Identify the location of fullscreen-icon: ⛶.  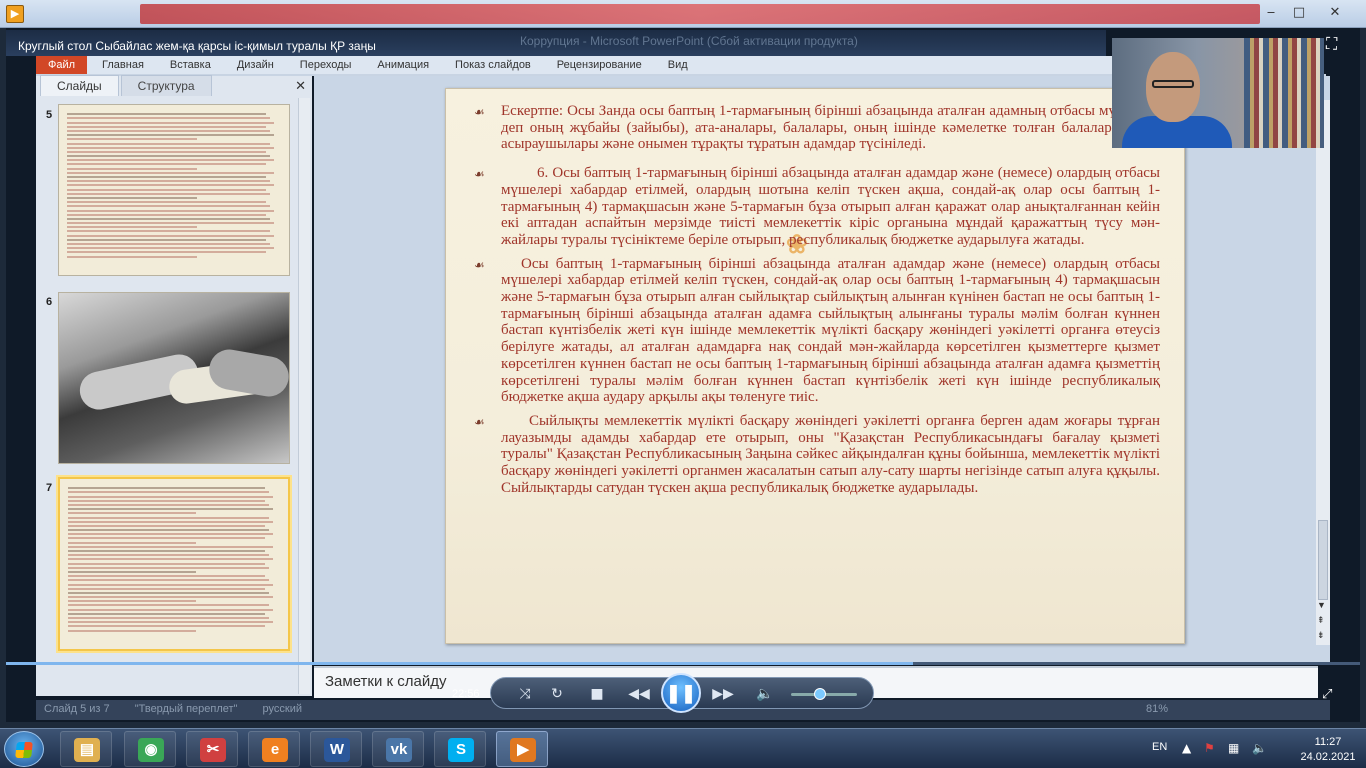
(1337, 47).